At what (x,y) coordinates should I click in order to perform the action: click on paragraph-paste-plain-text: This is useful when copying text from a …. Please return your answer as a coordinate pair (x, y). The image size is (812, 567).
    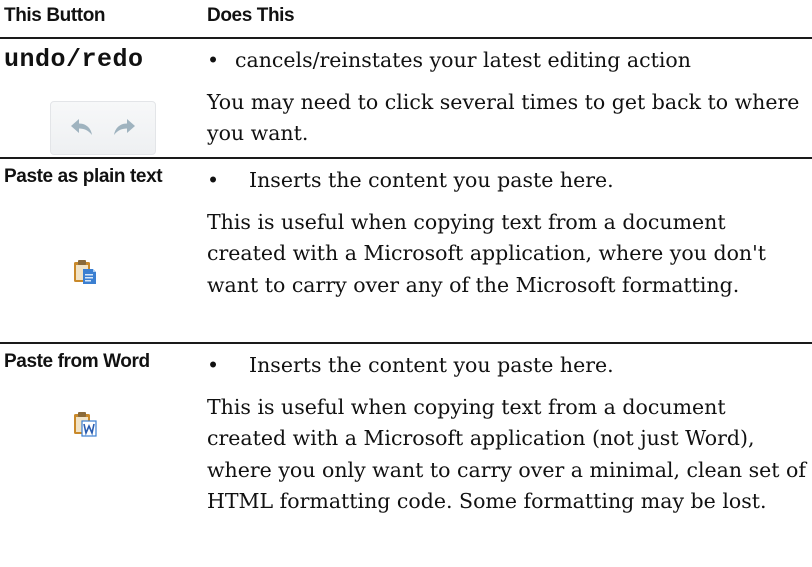
    Looking at the image, I should click on (486, 253).